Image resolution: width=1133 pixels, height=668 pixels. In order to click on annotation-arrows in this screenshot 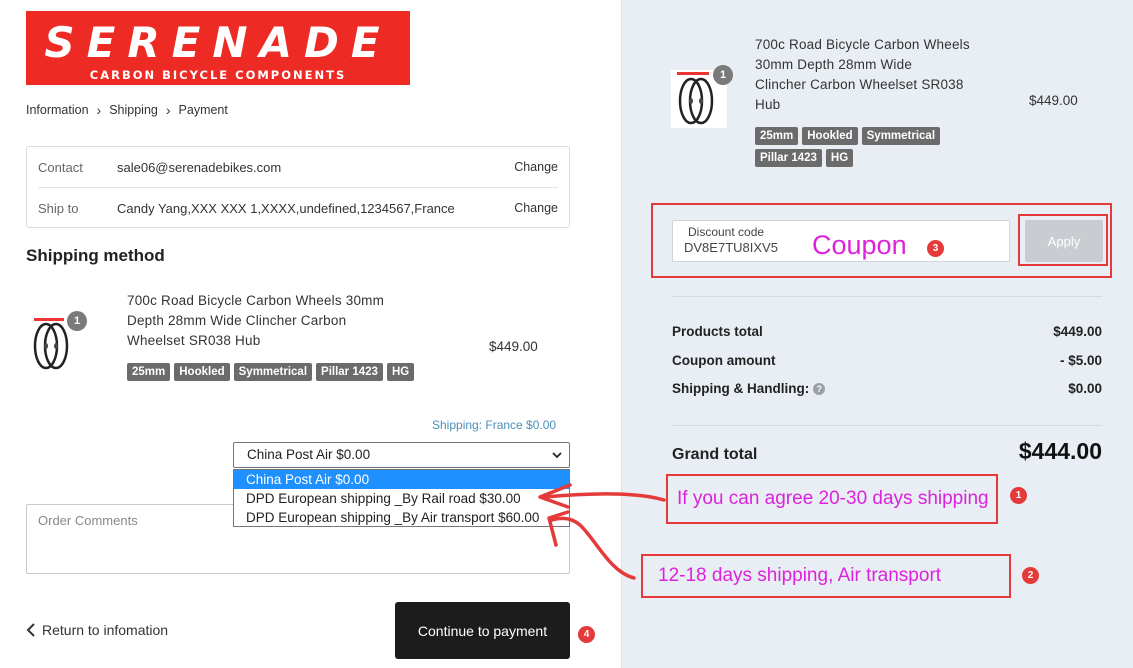, I will do `click(602, 531)`.